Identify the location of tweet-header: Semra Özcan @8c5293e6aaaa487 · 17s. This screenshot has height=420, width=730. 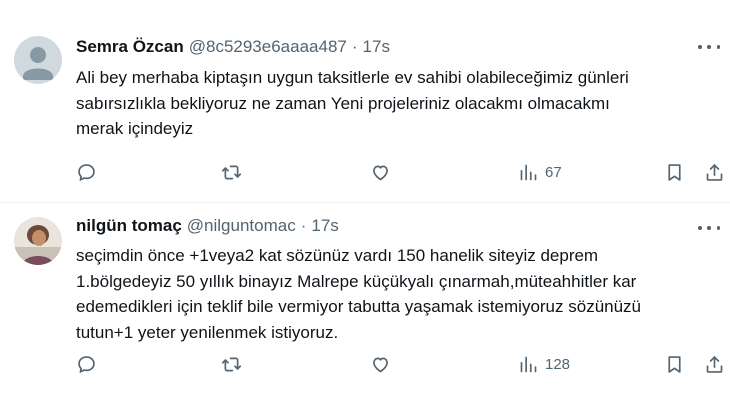
(233, 47).